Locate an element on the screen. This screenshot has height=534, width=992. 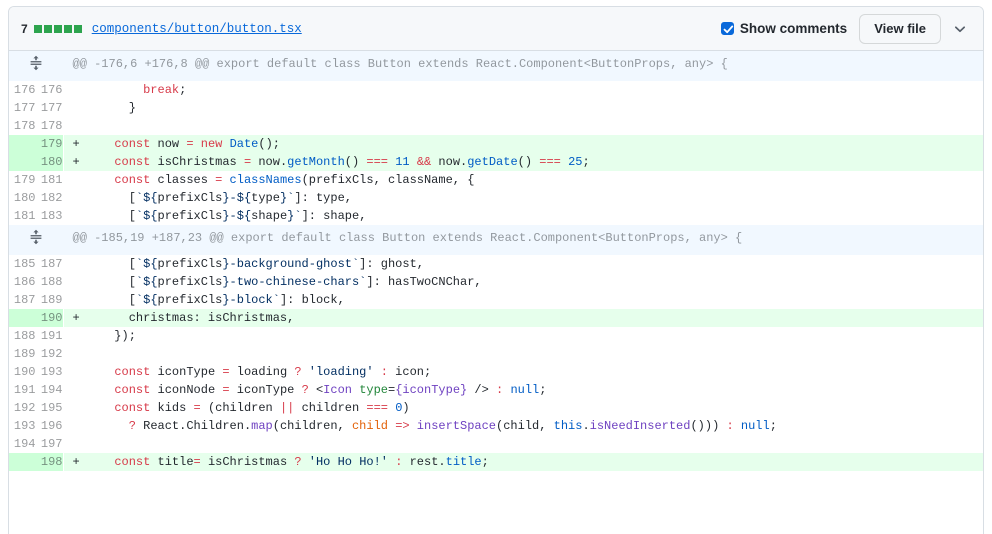
line-number-new: 178 is located at coordinates (49, 126).